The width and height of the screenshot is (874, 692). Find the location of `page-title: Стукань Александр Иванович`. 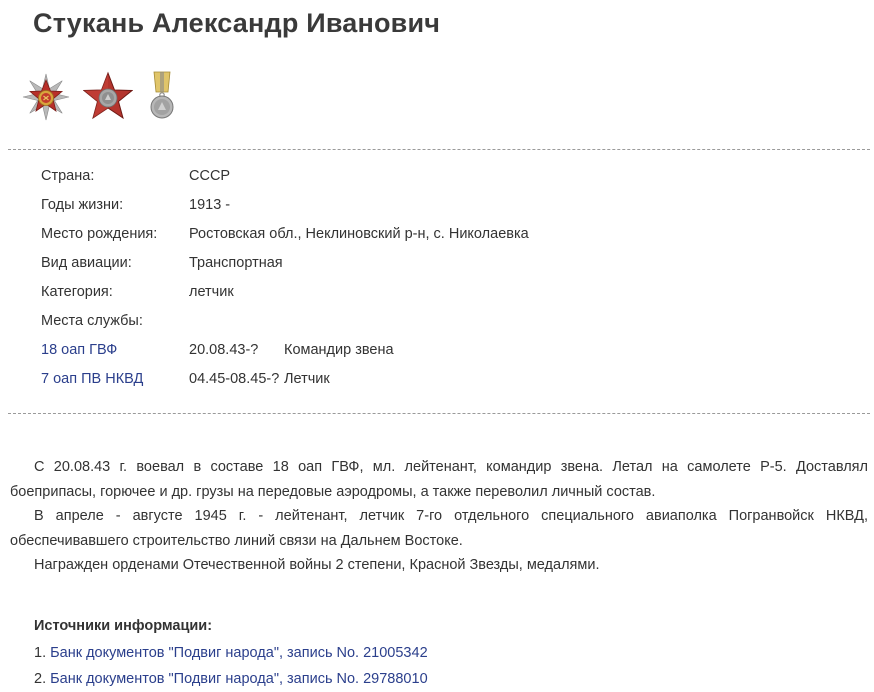

page-title: Стукань Александр Иванович is located at coordinates (237, 23).